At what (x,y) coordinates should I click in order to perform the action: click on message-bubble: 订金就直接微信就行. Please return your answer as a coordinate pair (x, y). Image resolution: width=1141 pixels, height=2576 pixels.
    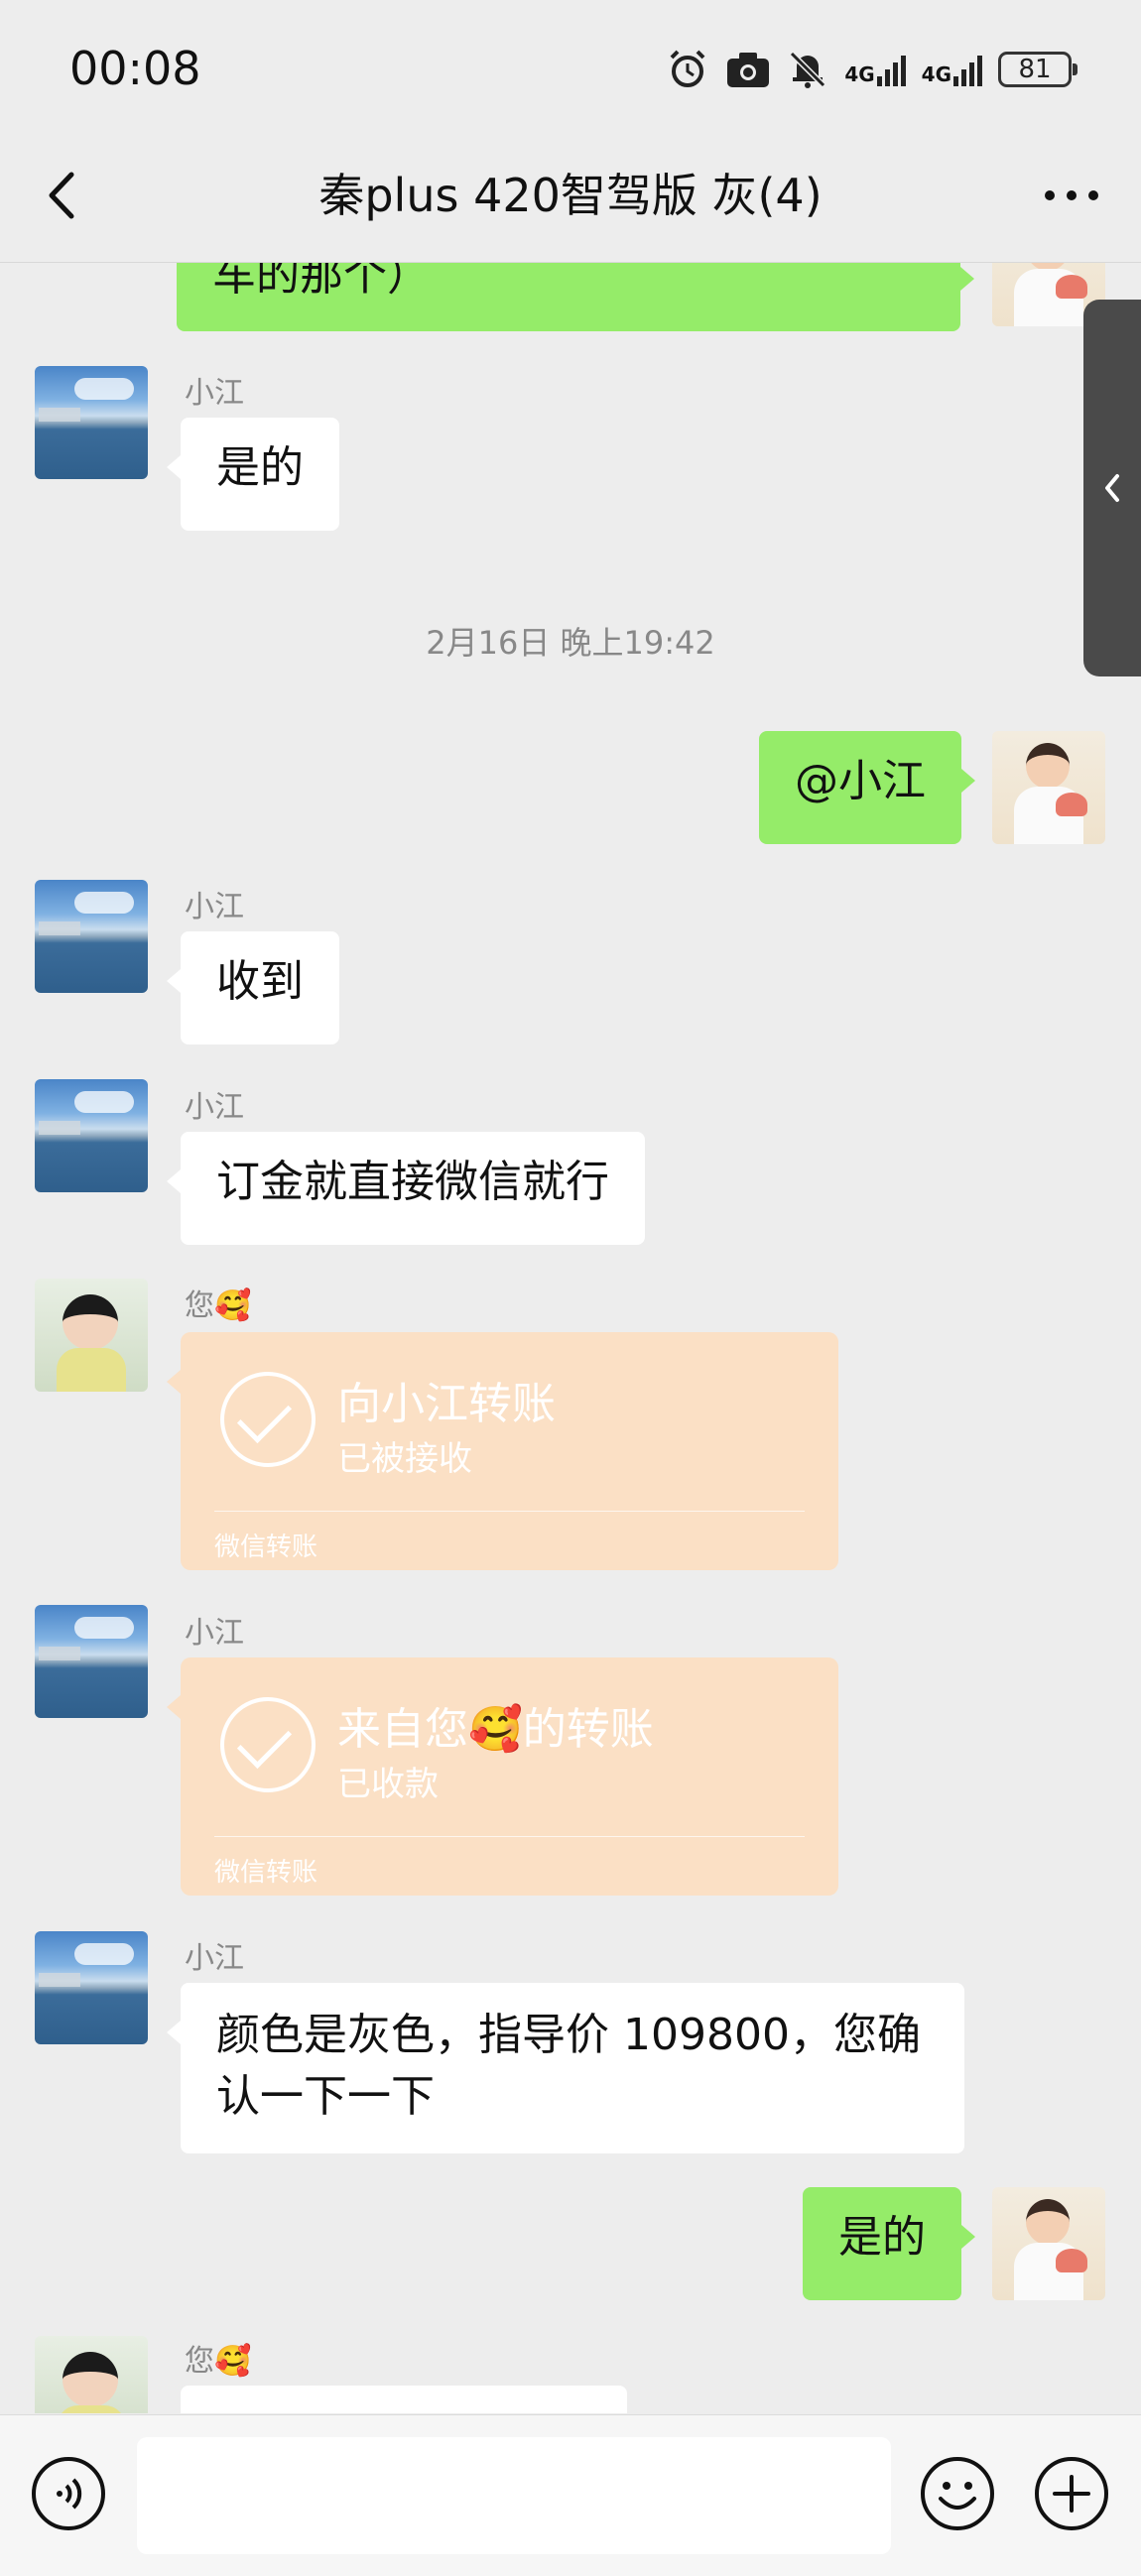
    Looking at the image, I should click on (406, 1188).